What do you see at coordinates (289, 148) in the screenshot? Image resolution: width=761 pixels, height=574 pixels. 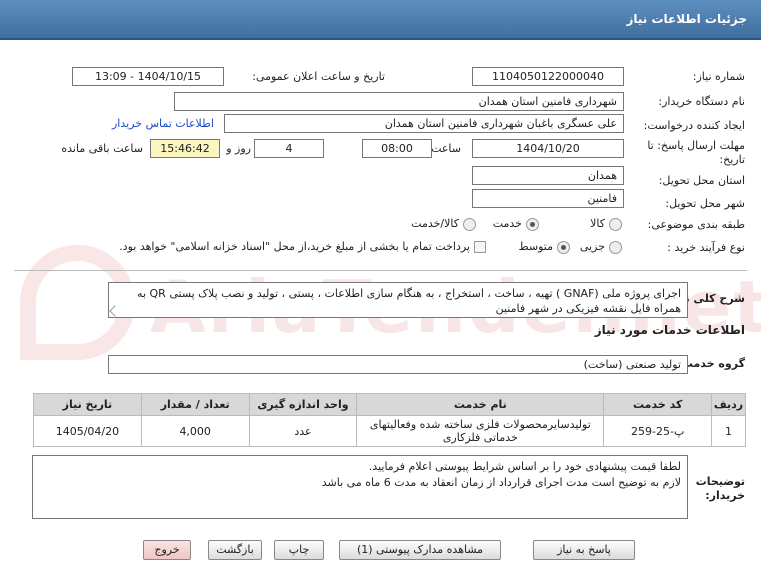 I see `days-remaining-field: 4` at bounding box center [289, 148].